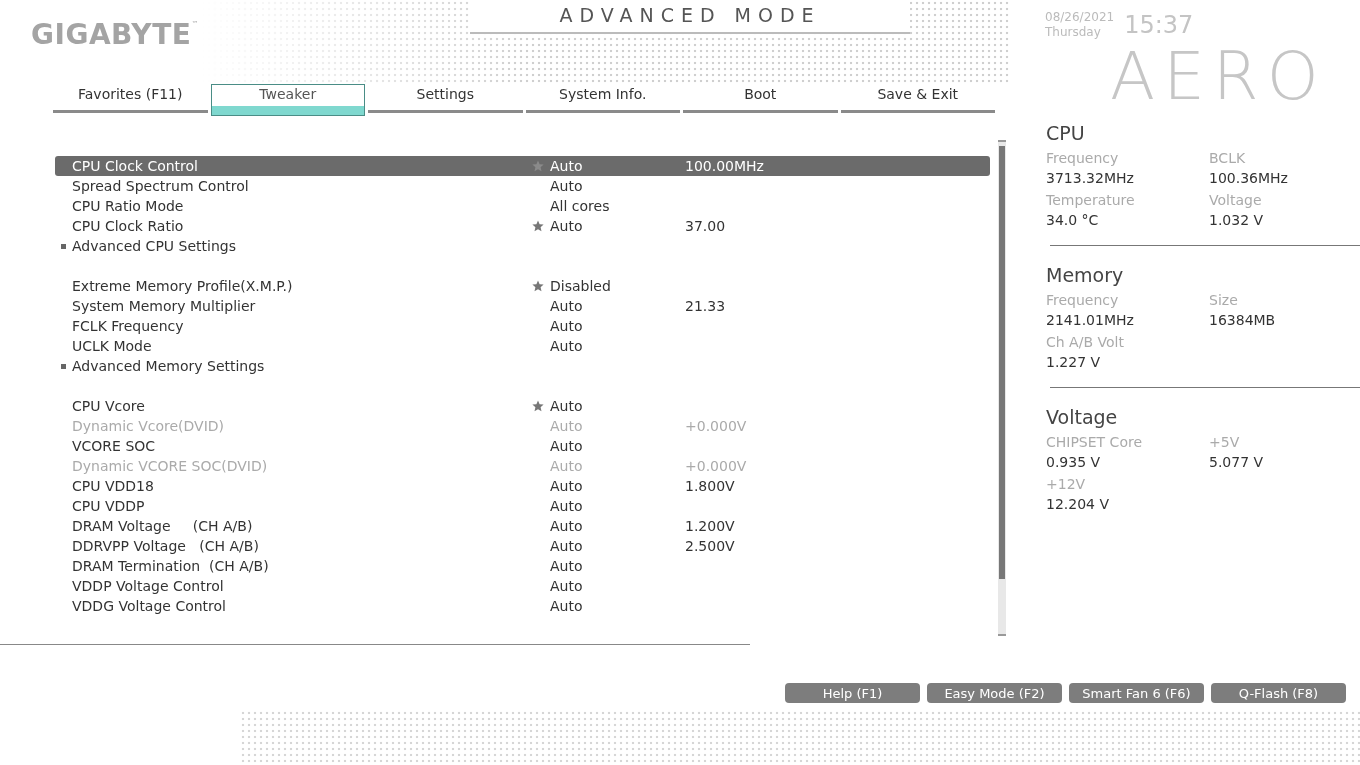 The width and height of the screenshot is (1360, 765). Describe the element at coordinates (522, 306) in the screenshot. I see `setting-row: System Memory Multiplier Auto 21.33` at that location.